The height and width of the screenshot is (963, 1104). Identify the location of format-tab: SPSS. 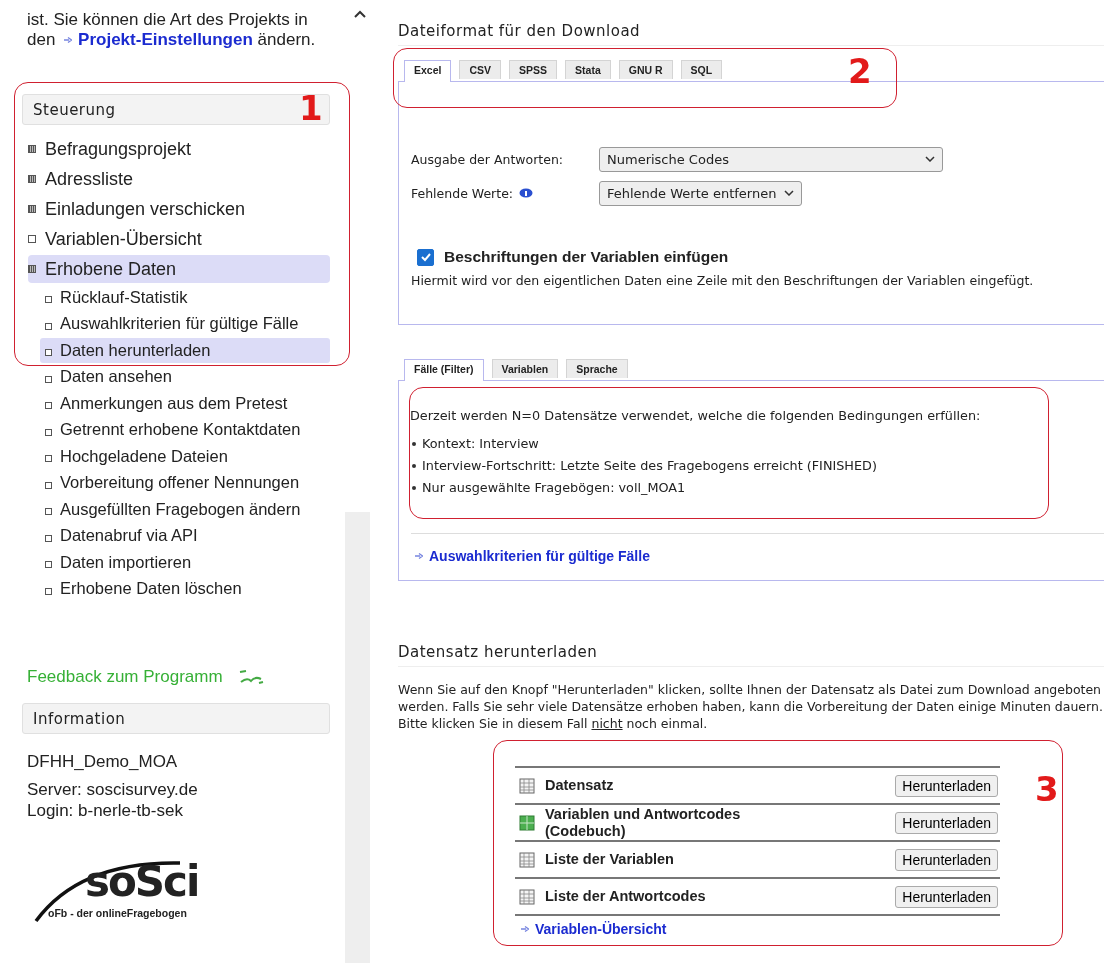
(533, 69).